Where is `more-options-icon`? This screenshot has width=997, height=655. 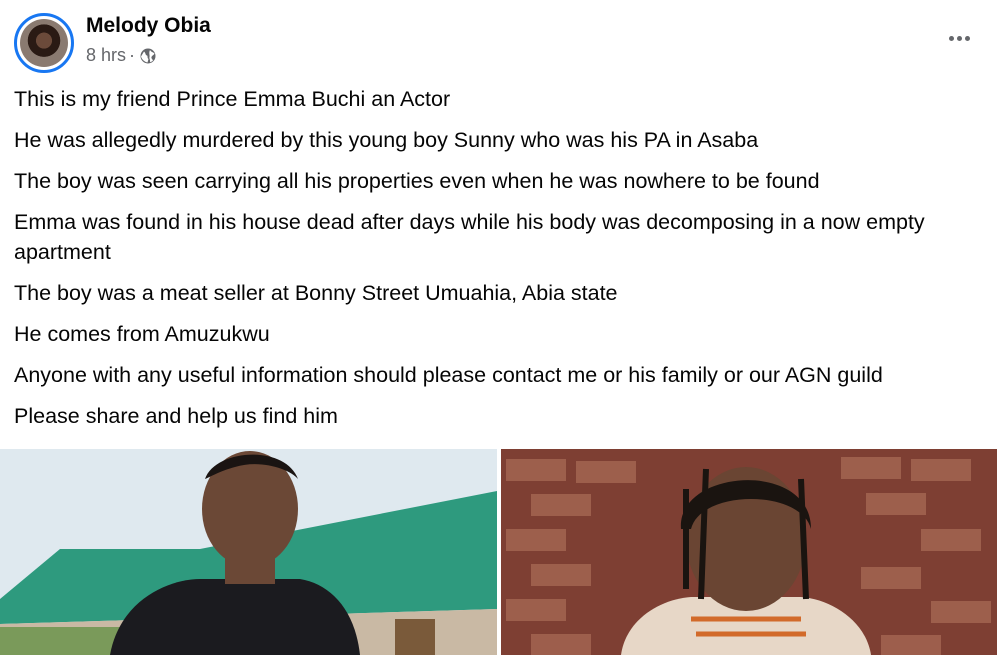
more-options-icon is located at coordinates (959, 38).